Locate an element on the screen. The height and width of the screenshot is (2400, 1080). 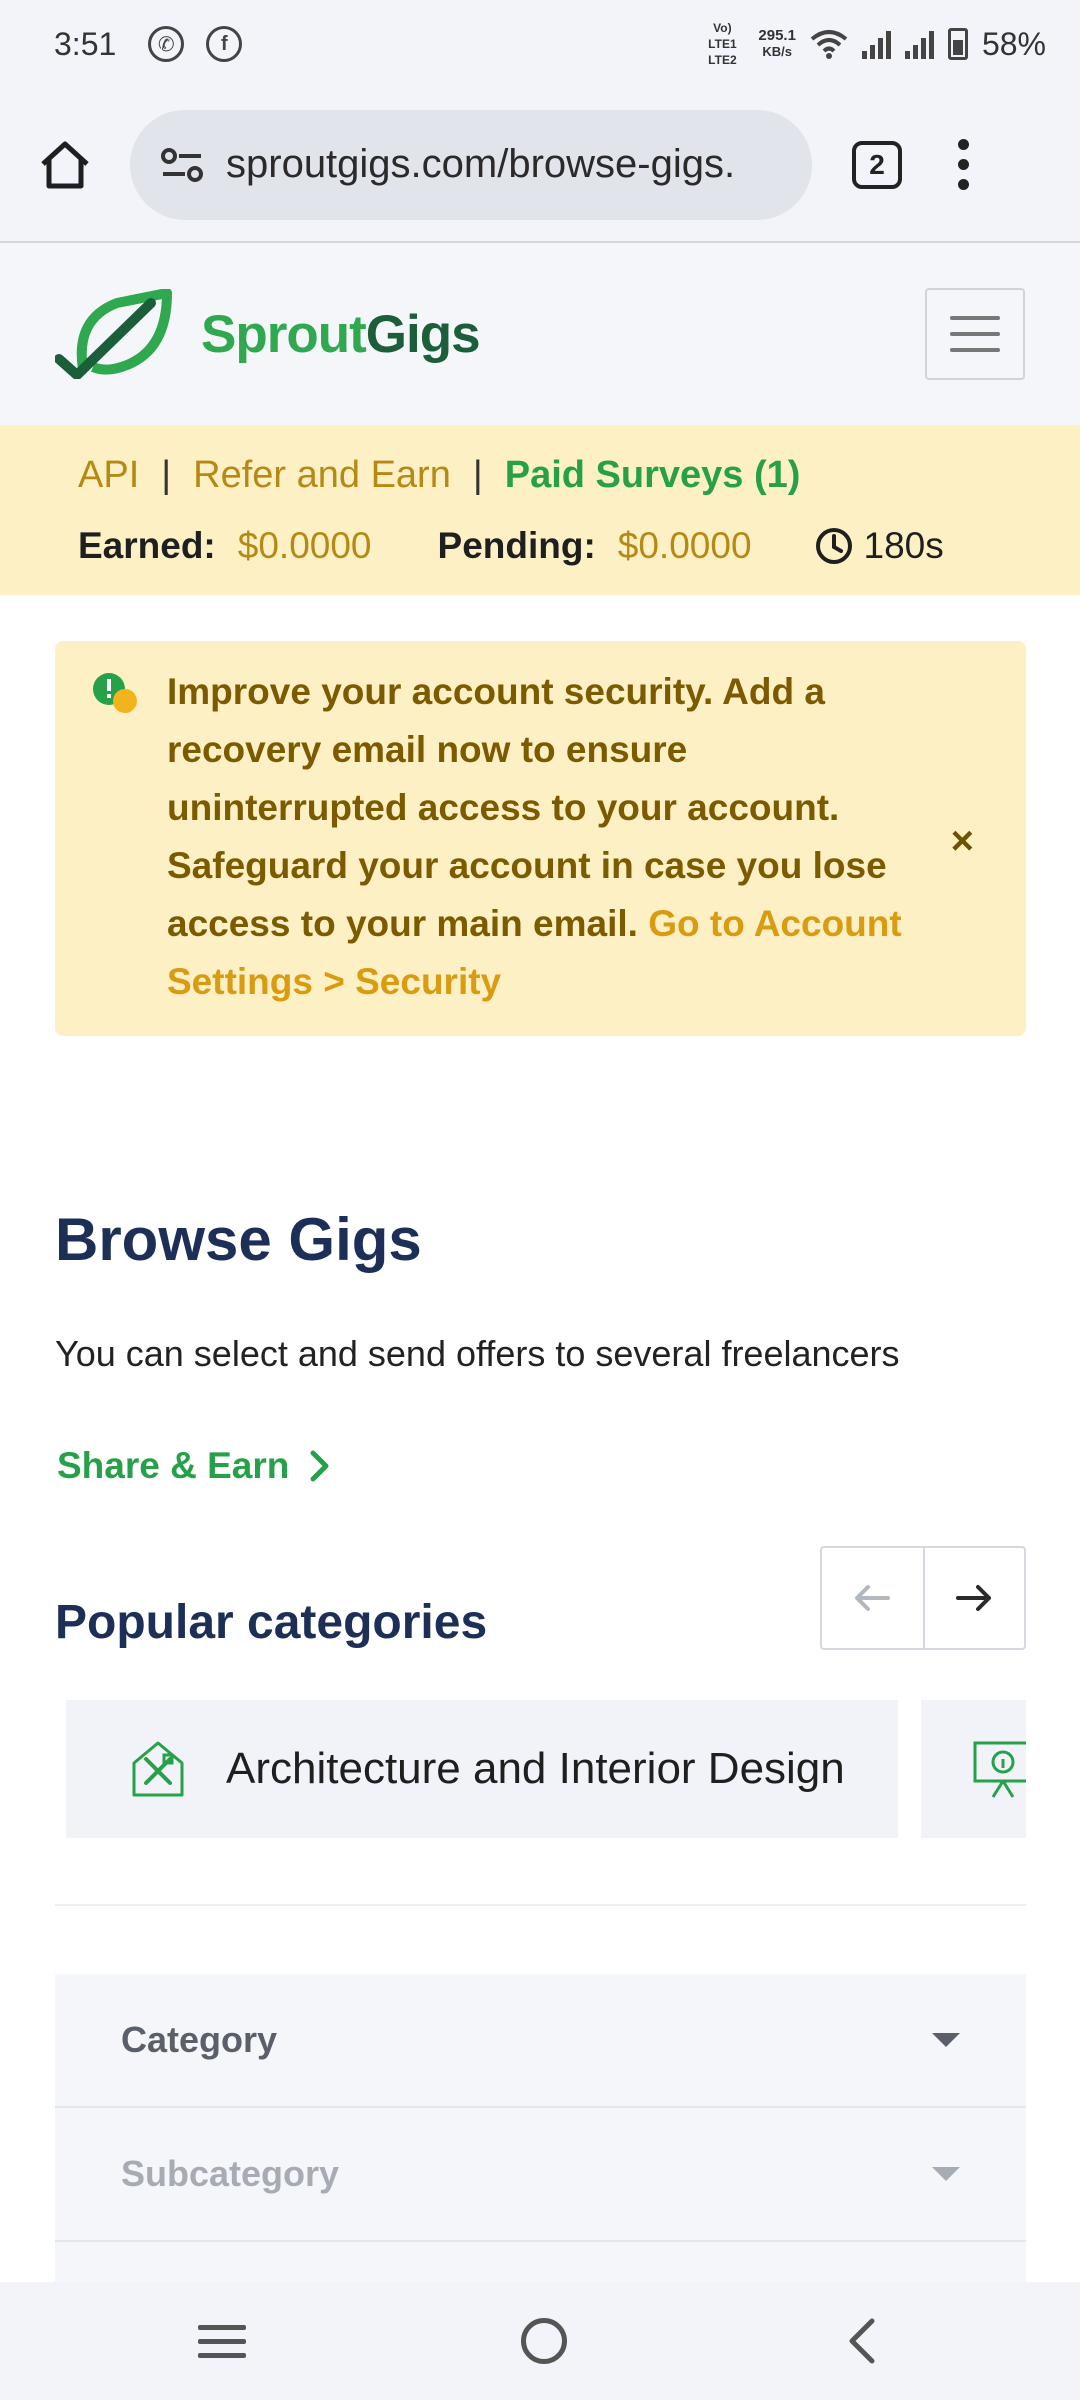
network-speed: 295.1 KB/s is located at coordinates (777, 44).